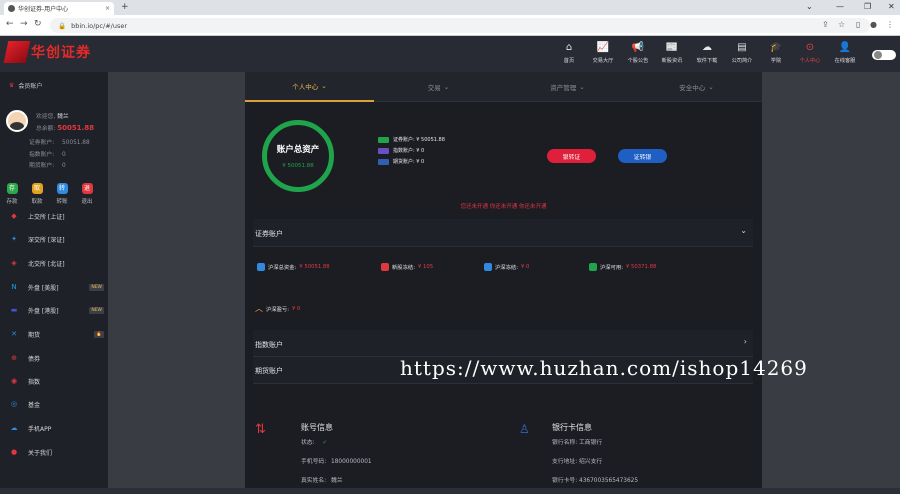 This screenshot has height=494, width=900. I want to click on market-icon: ◉, so click(14, 381).